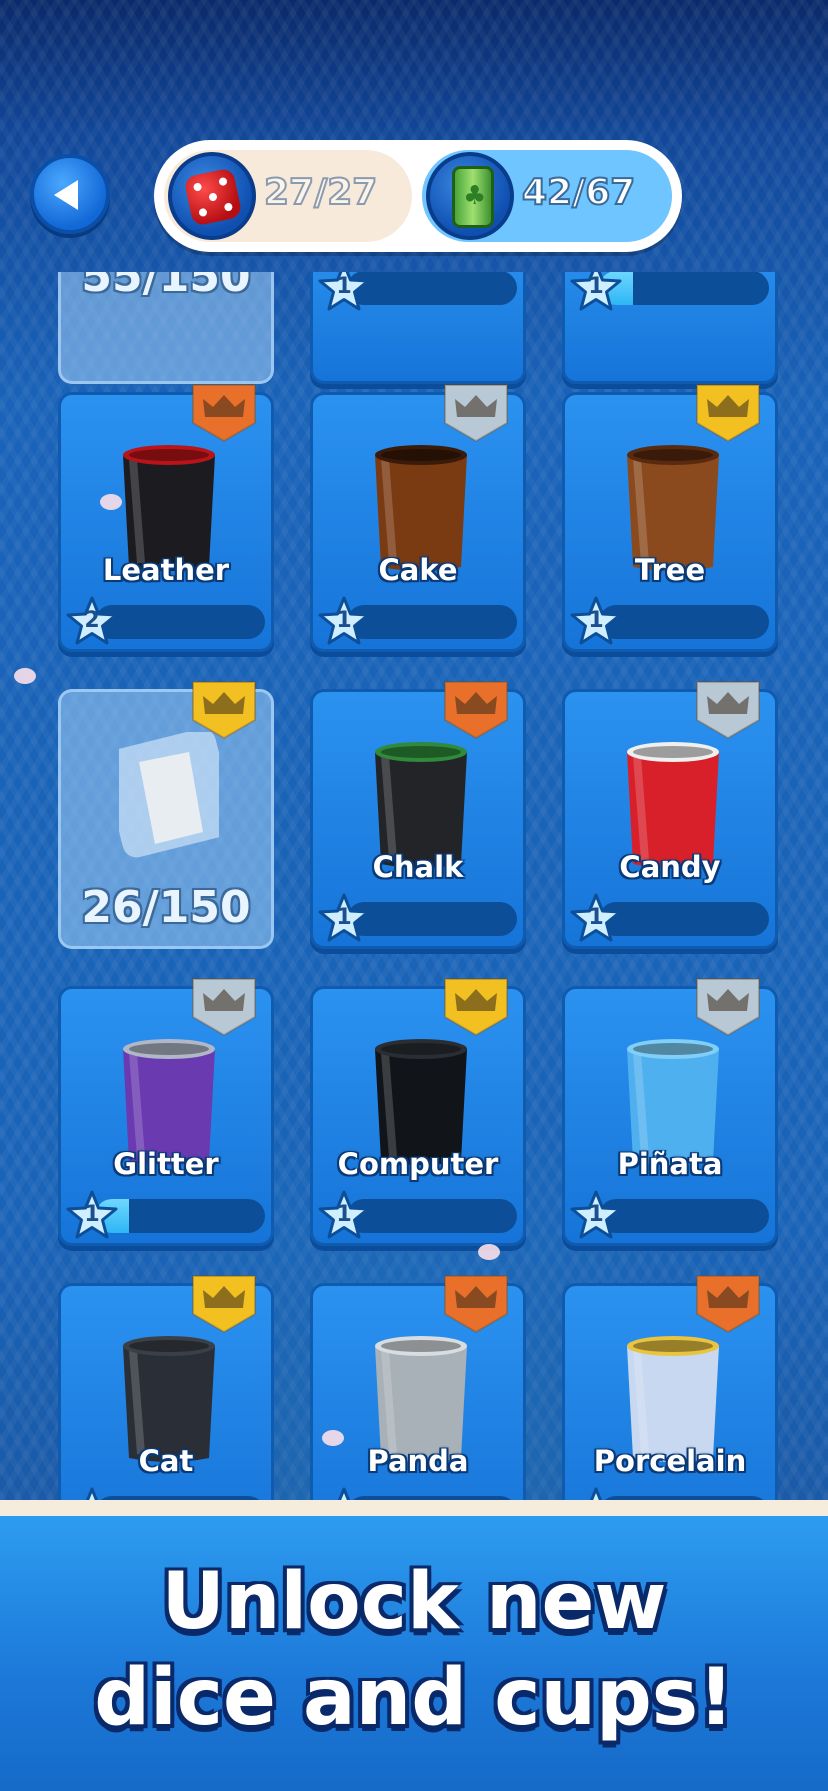 This screenshot has width=828, height=1791. Describe the element at coordinates (473, 197) in the screenshot. I see `green-clover-can-icon` at that location.